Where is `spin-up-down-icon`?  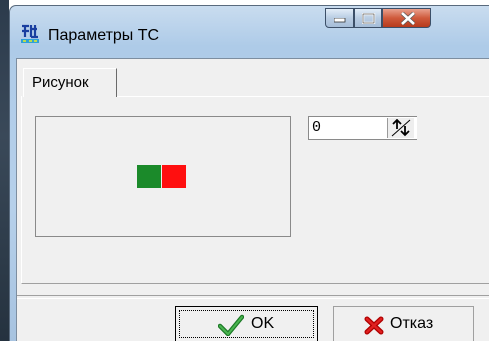
spin-up-down-icon is located at coordinates (401, 128).